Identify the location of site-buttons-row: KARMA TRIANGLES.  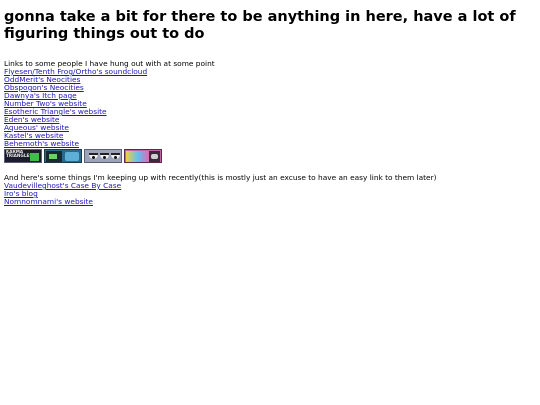
(269, 156).